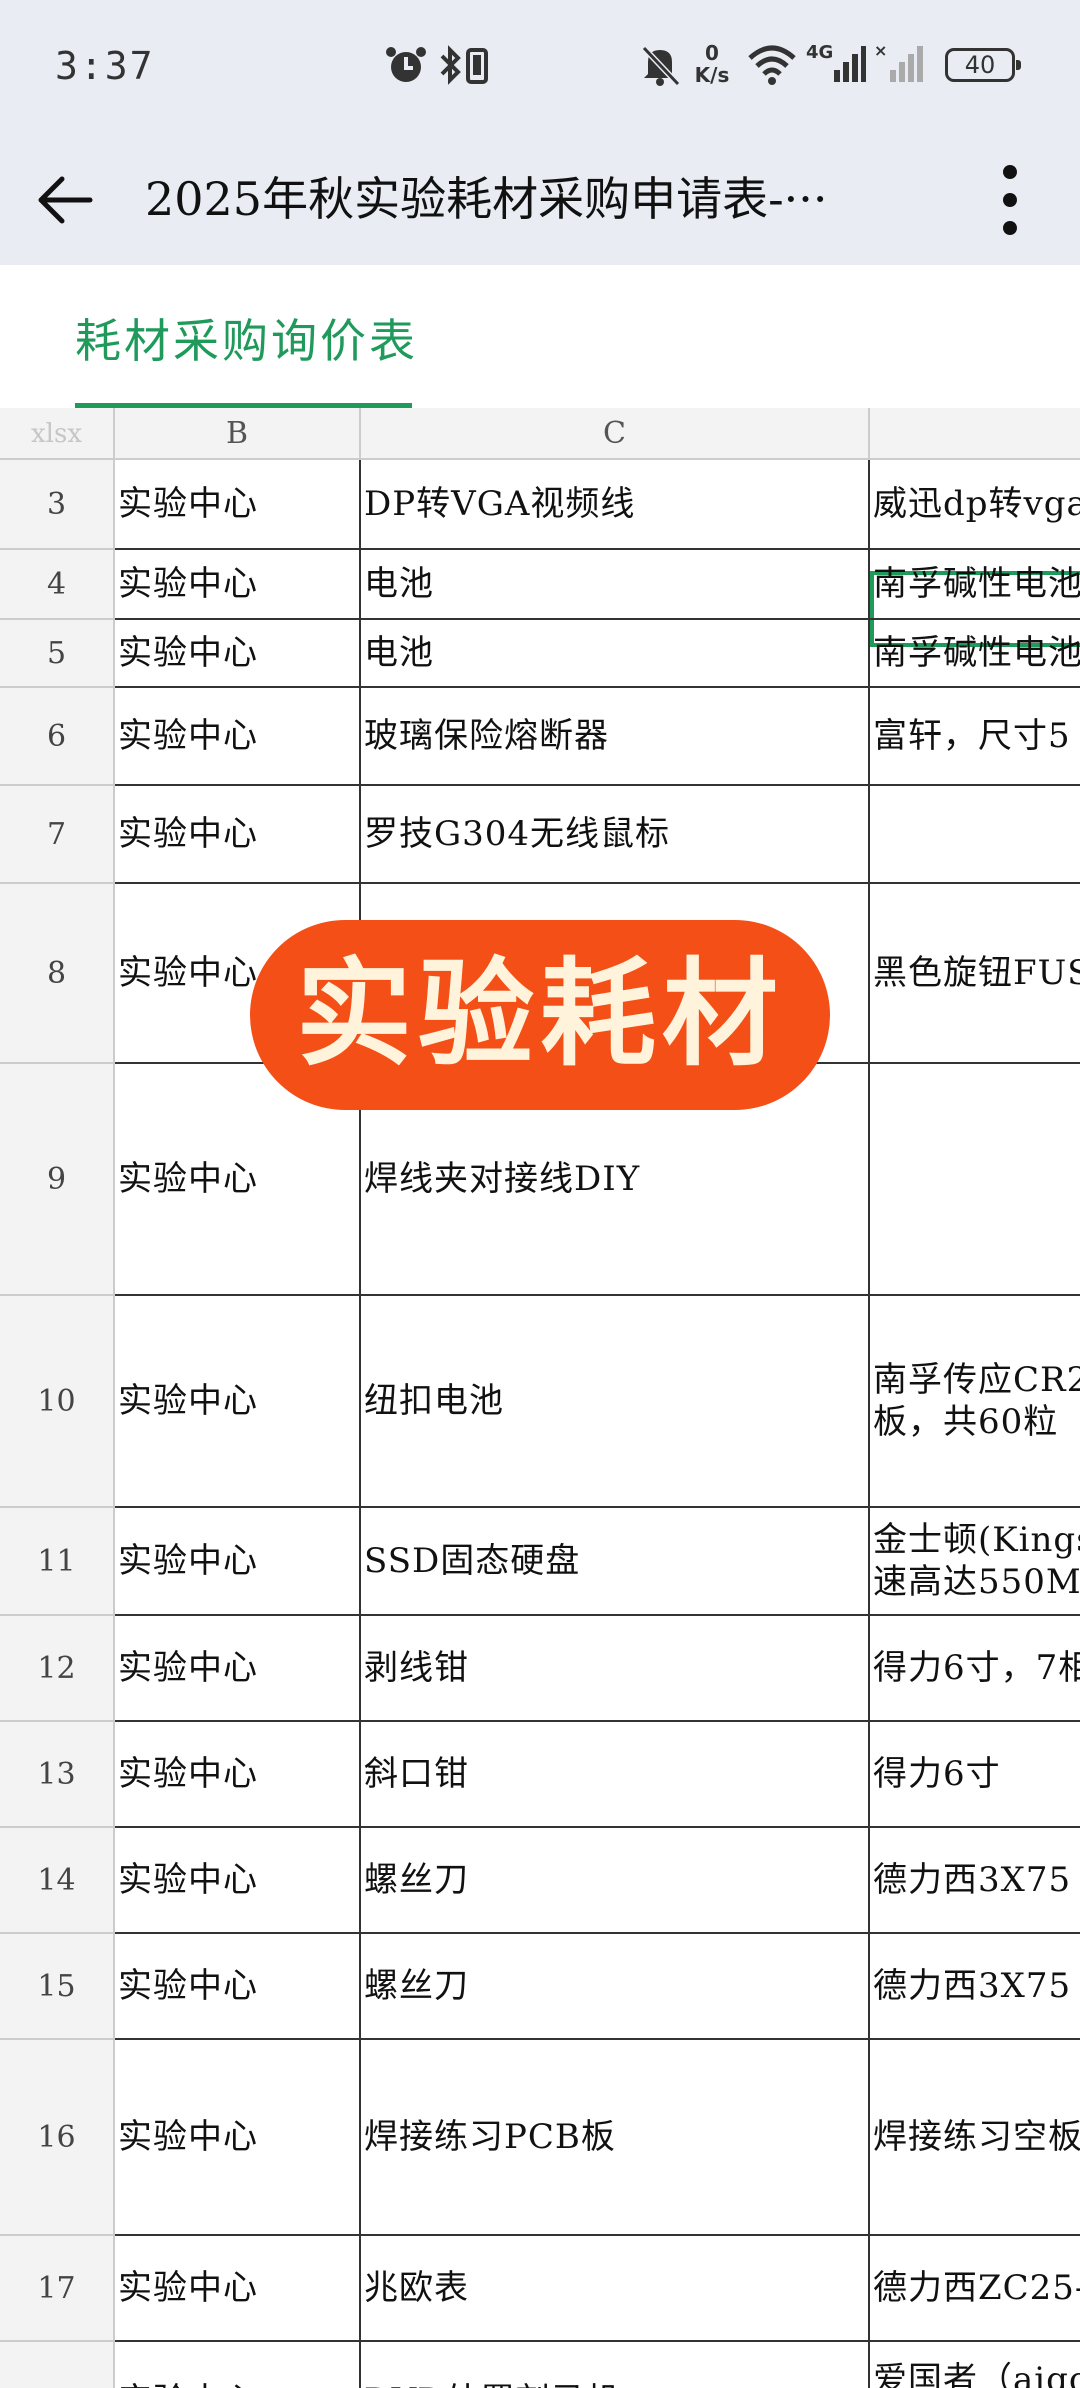 This screenshot has width=1080, height=2388. I want to click on cell-text: 威迅dp转vga, so click(976, 504).